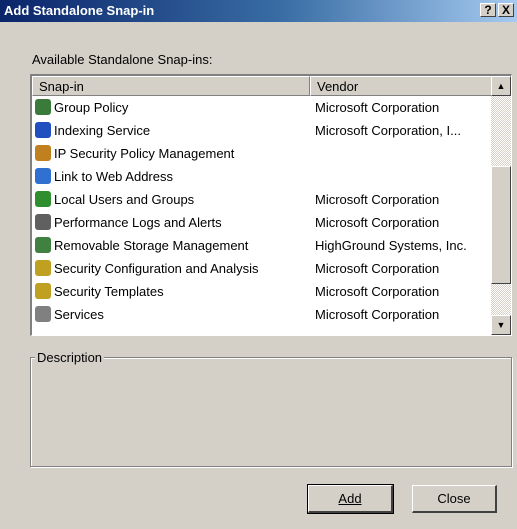 This screenshot has width=517, height=529. I want to click on services-gears-icon, so click(43, 314).